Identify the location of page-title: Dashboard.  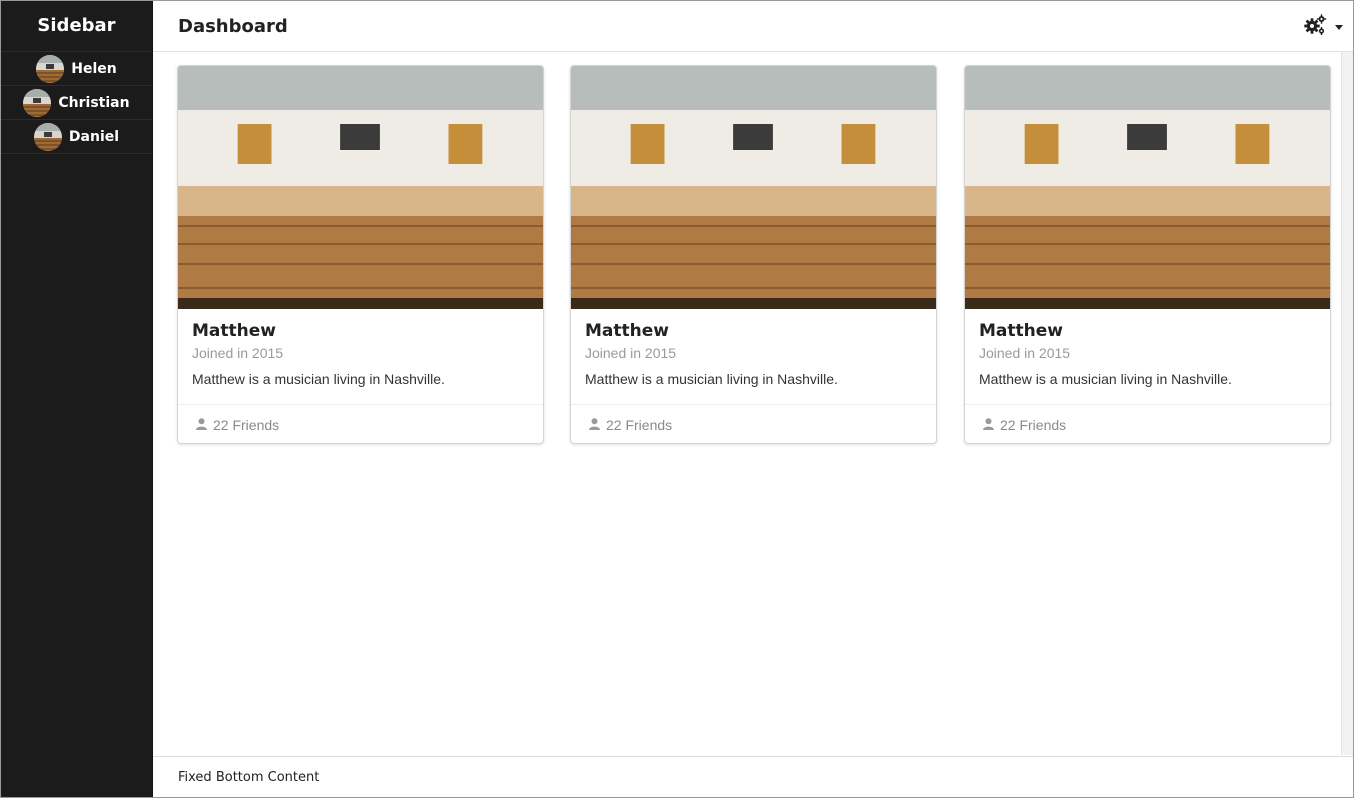
(233, 26).